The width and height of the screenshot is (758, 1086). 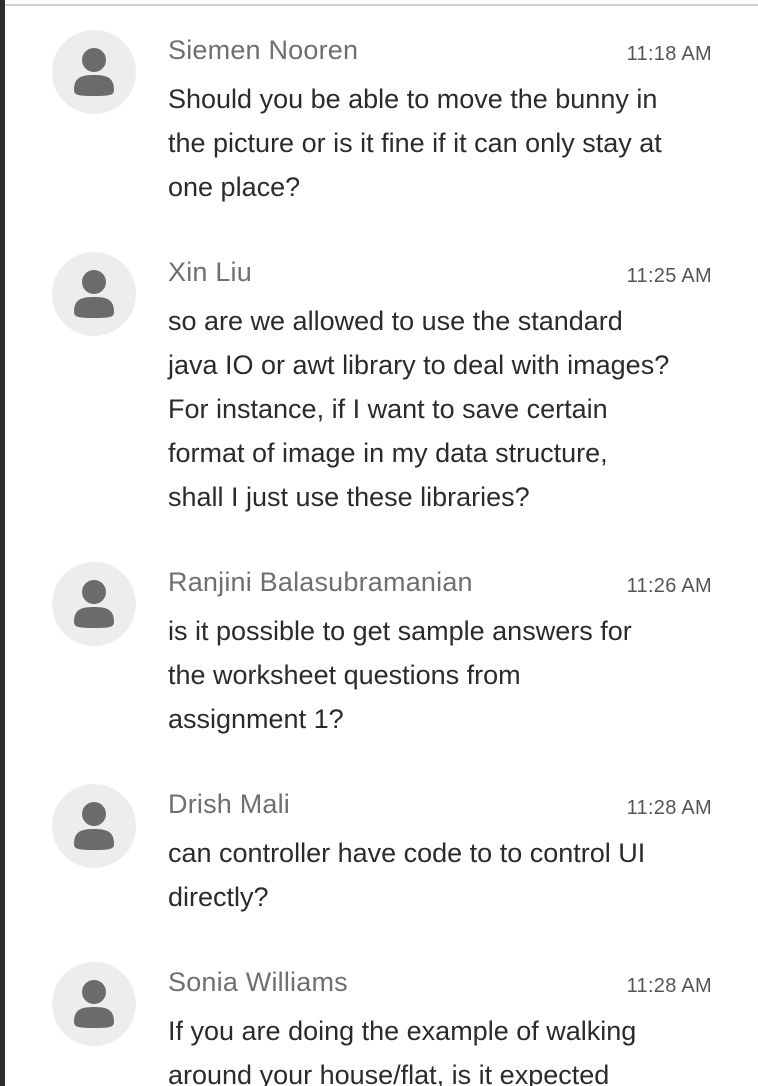 I want to click on message-author: Siemen Nooren, so click(x=263, y=50).